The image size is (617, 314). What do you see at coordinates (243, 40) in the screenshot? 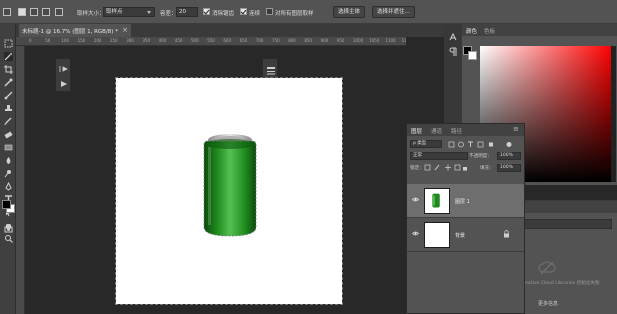
I see `ruler-tick-label: 650` at bounding box center [243, 40].